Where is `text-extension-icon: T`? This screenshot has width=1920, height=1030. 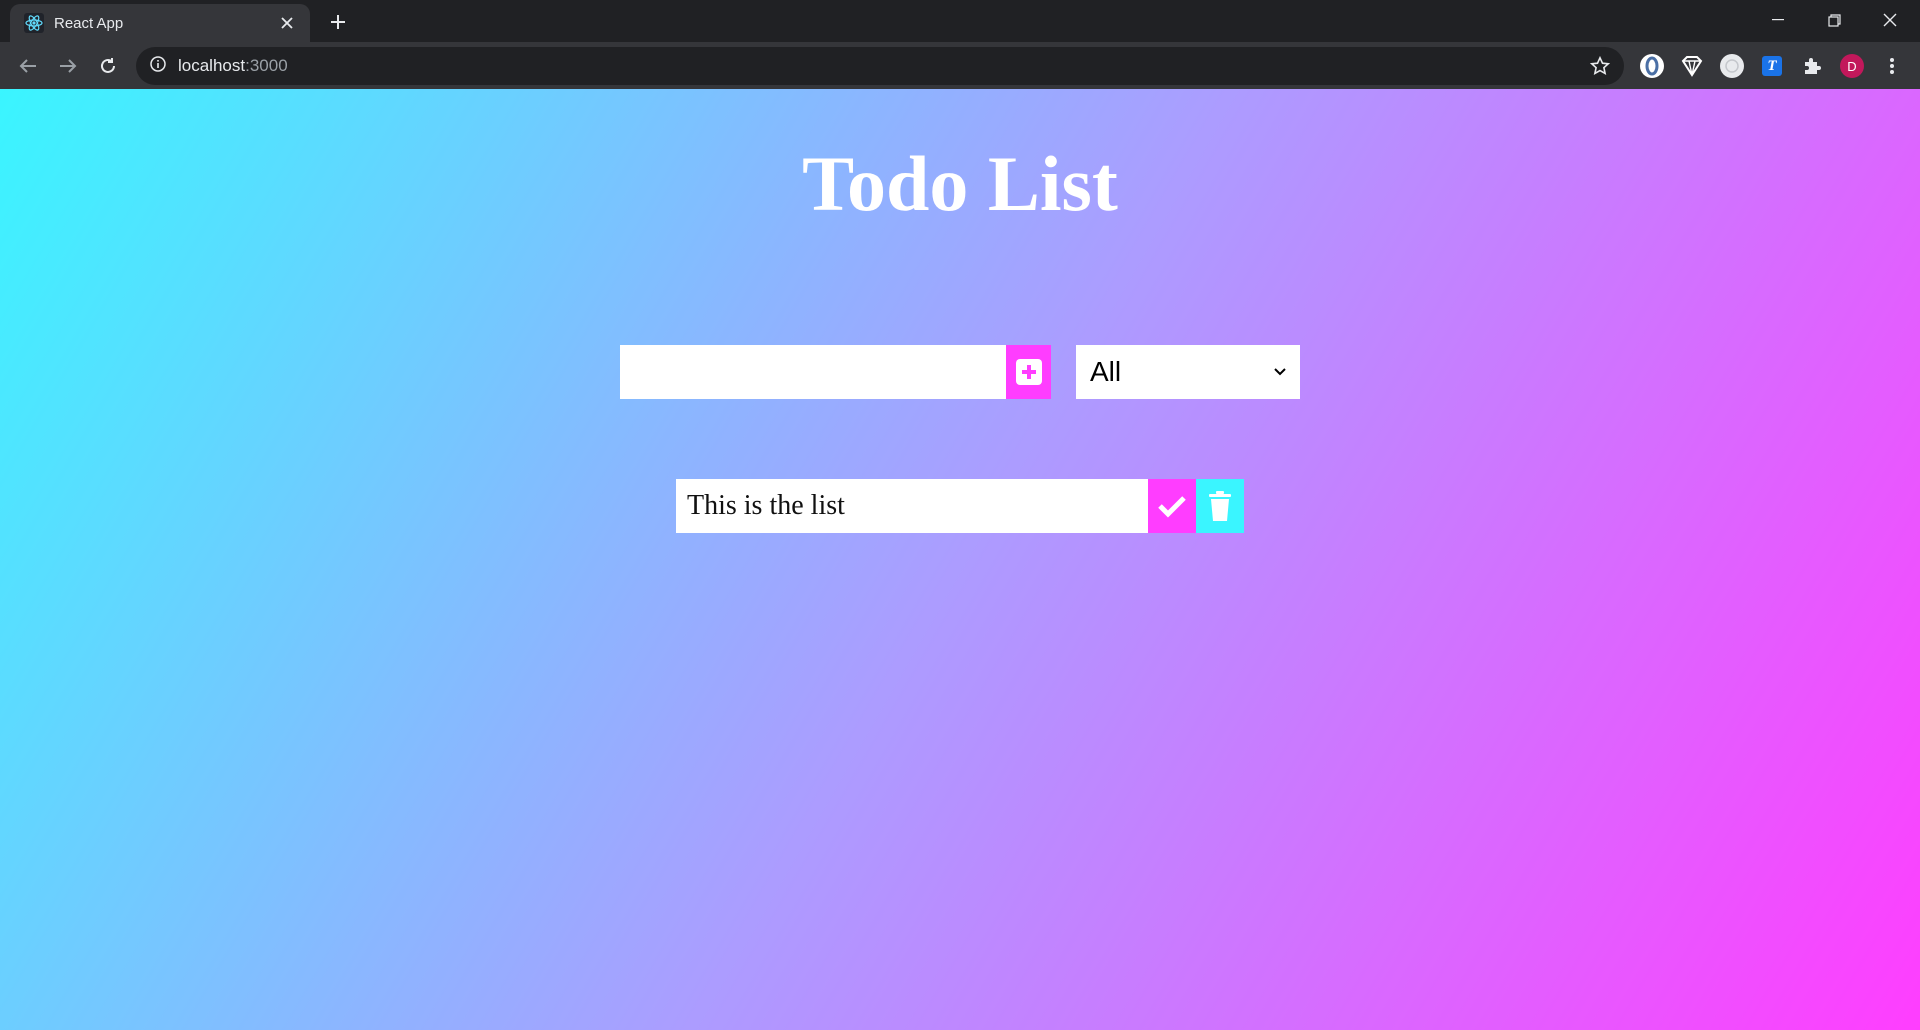 text-extension-icon: T is located at coordinates (1772, 66).